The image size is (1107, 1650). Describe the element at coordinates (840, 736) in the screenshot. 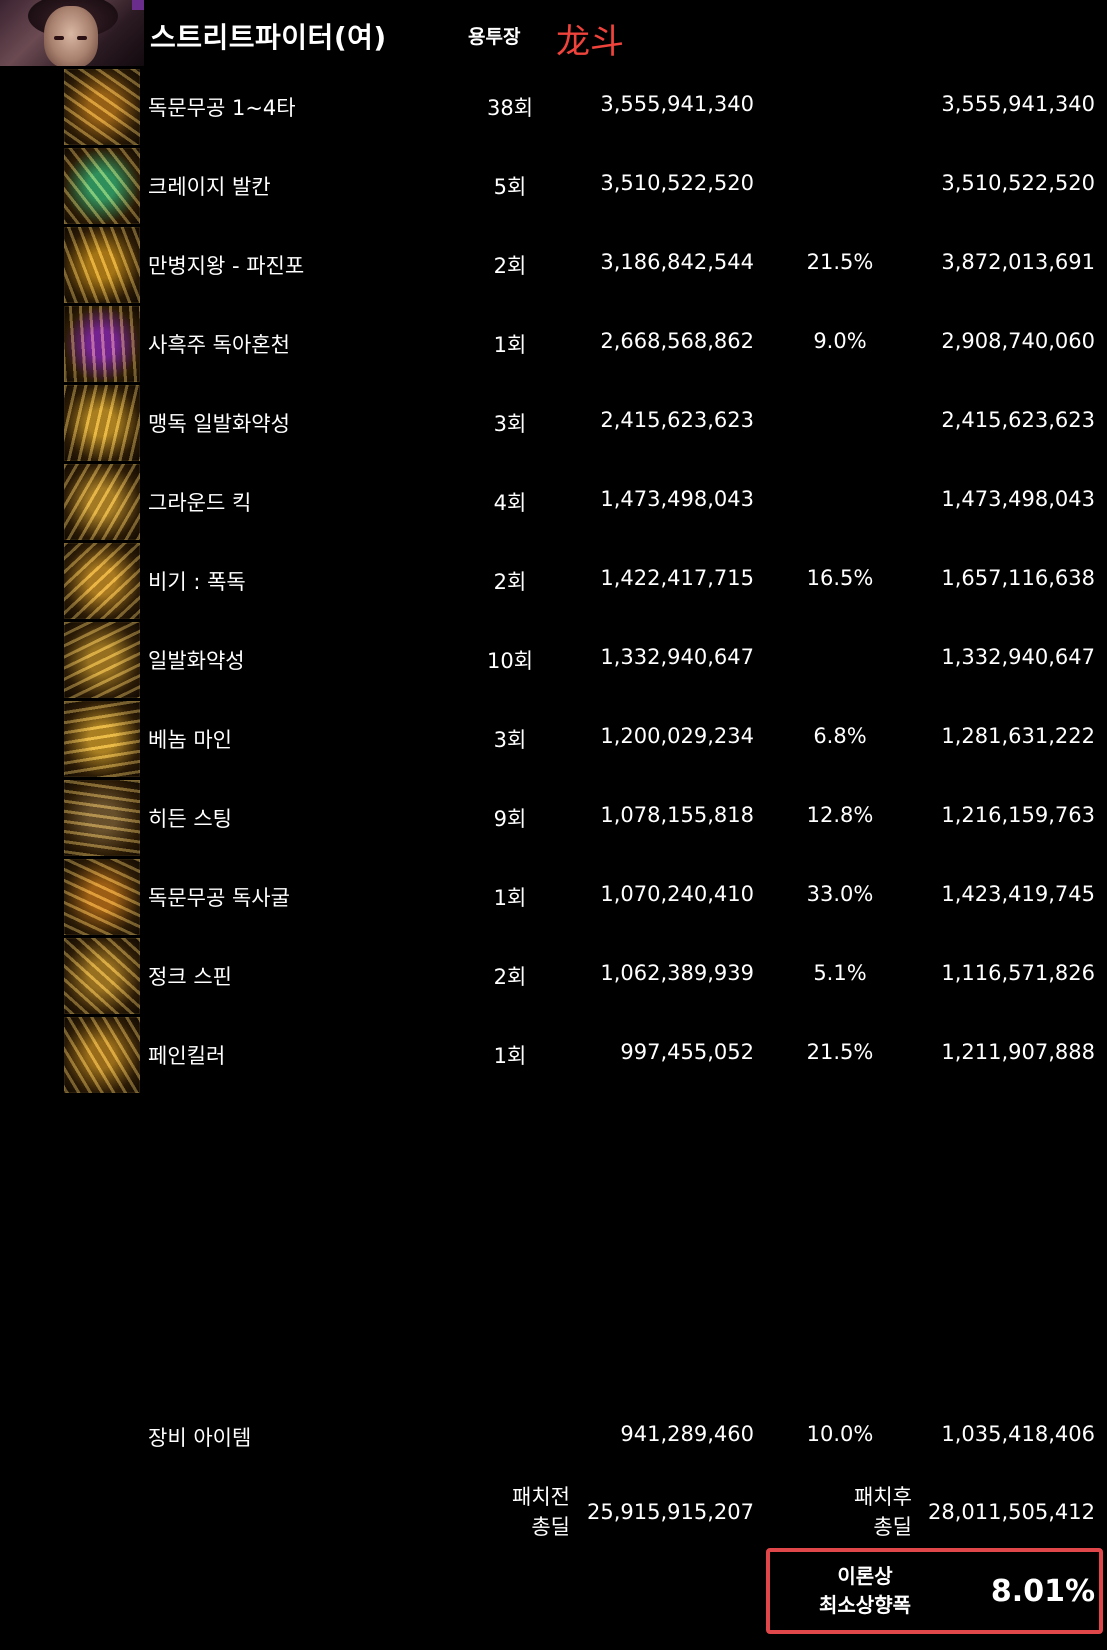

I see `skill-increase-pct: 6.8%` at that location.